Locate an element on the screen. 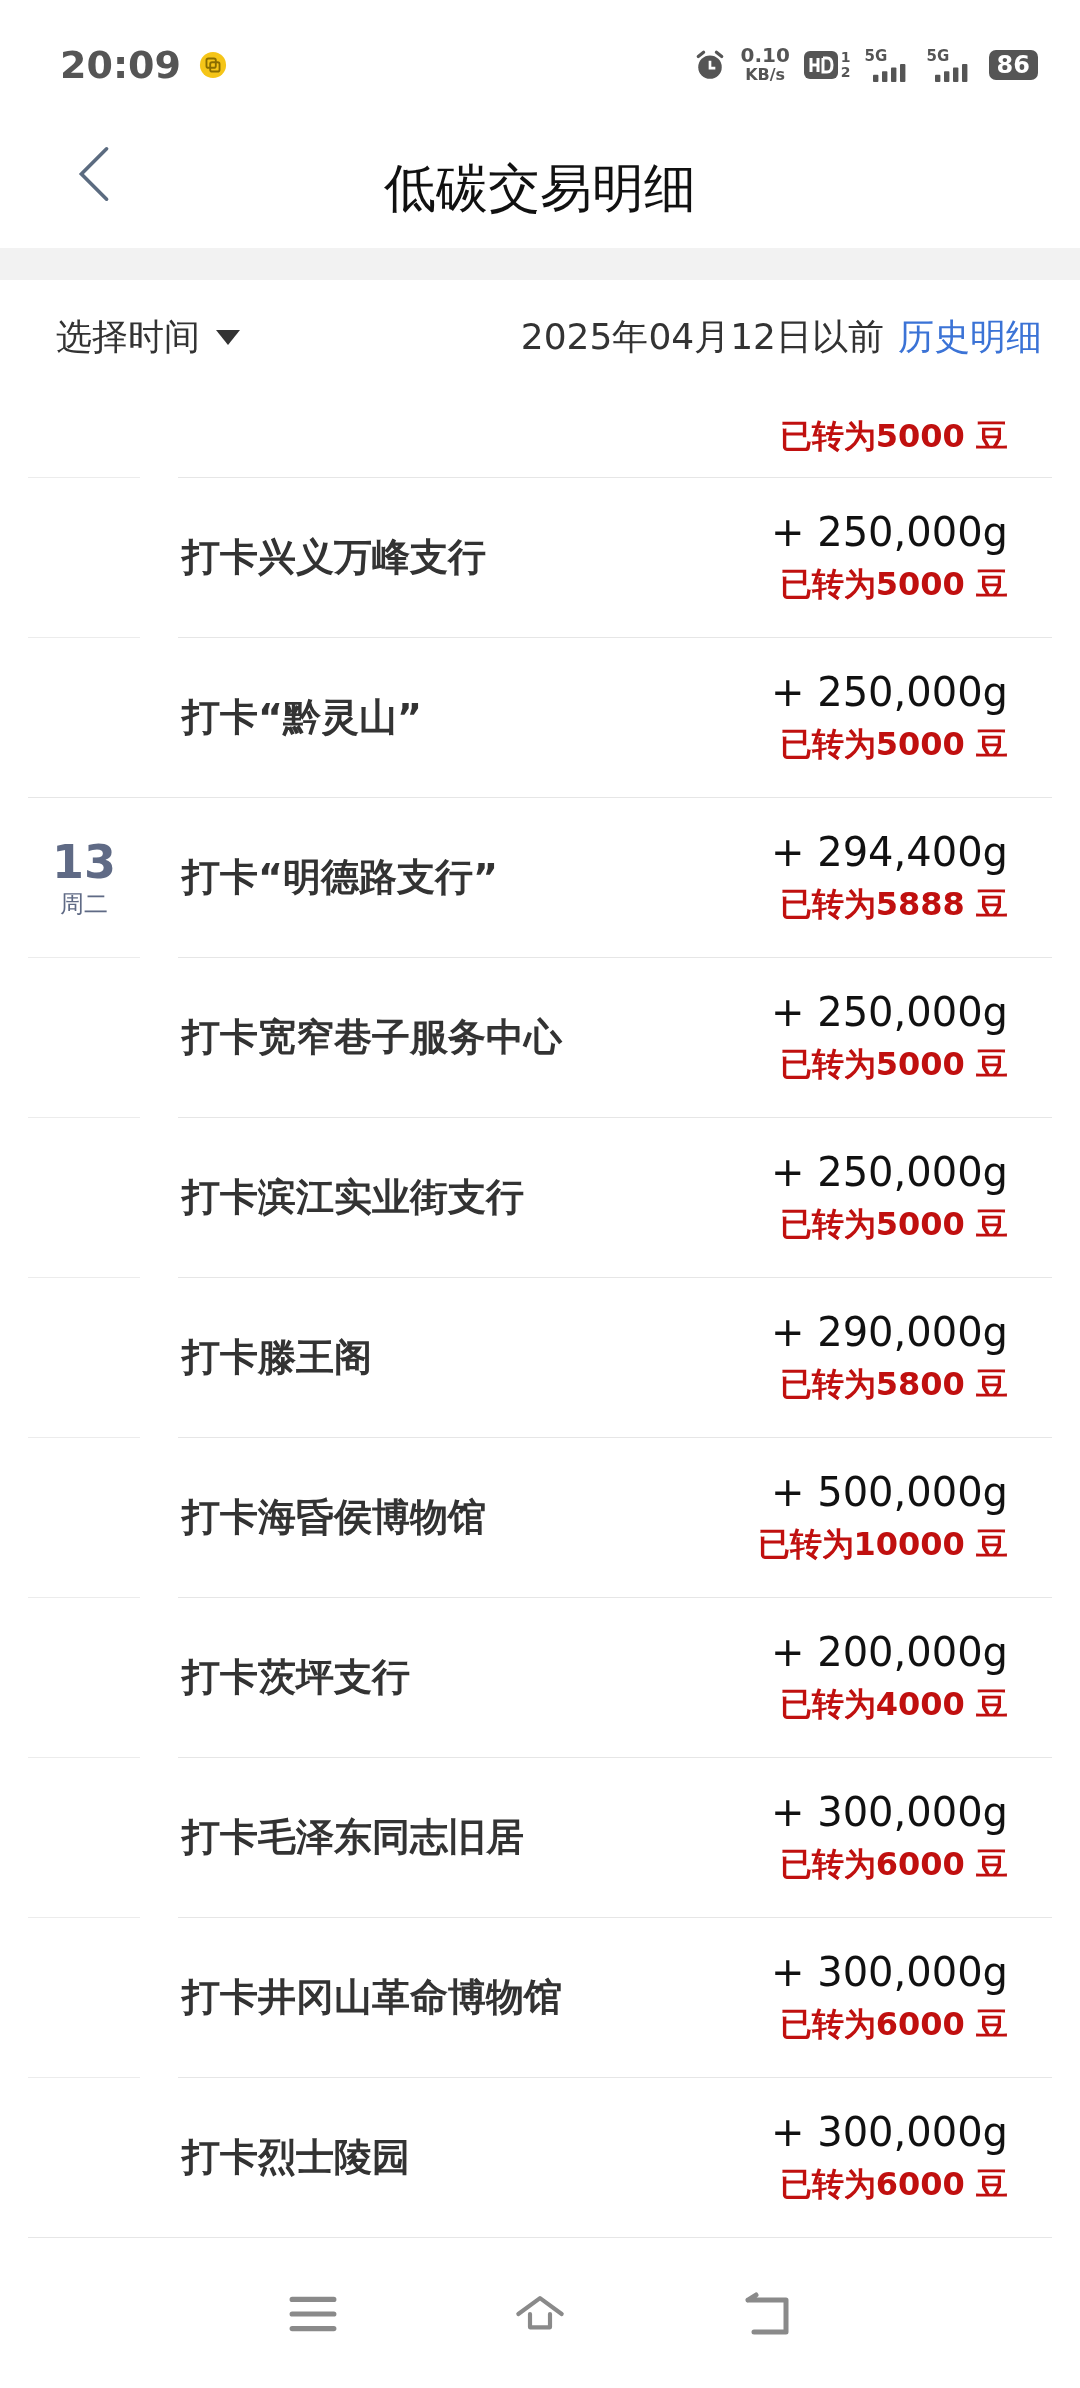 Image resolution: width=1080 pixels, height=2388 pixels. transaction-title: 打卡宽窄巷子服务中心 is located at coordinates (372, 1037).